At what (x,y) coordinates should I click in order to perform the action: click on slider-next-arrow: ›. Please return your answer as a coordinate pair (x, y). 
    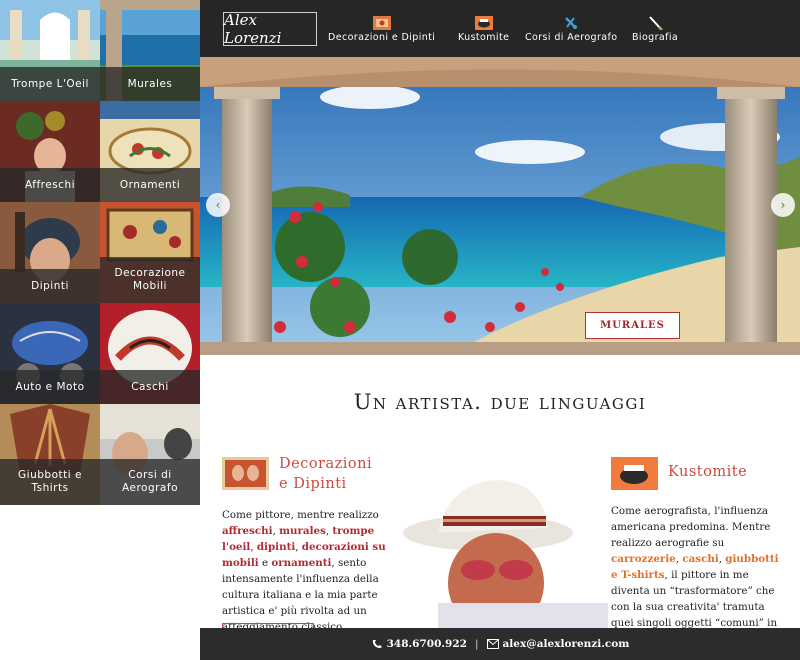
    Looking at the image, I should click on (783, 205).